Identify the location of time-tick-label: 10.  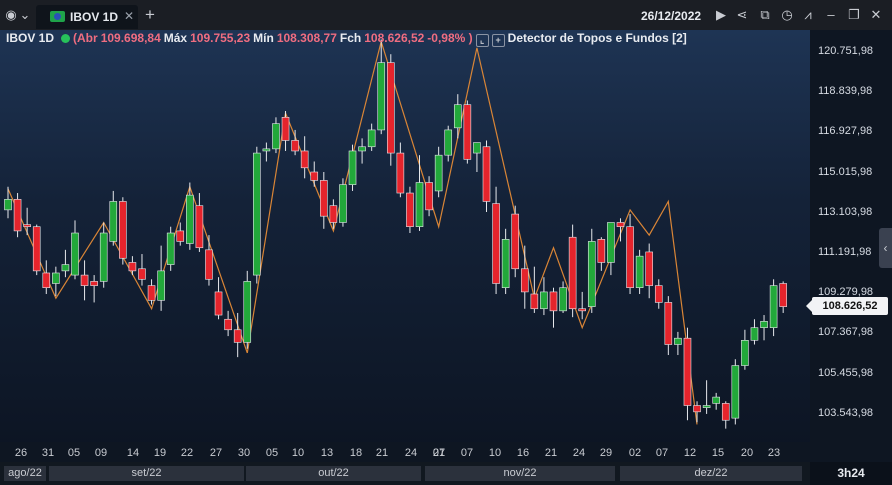
(495, 453).